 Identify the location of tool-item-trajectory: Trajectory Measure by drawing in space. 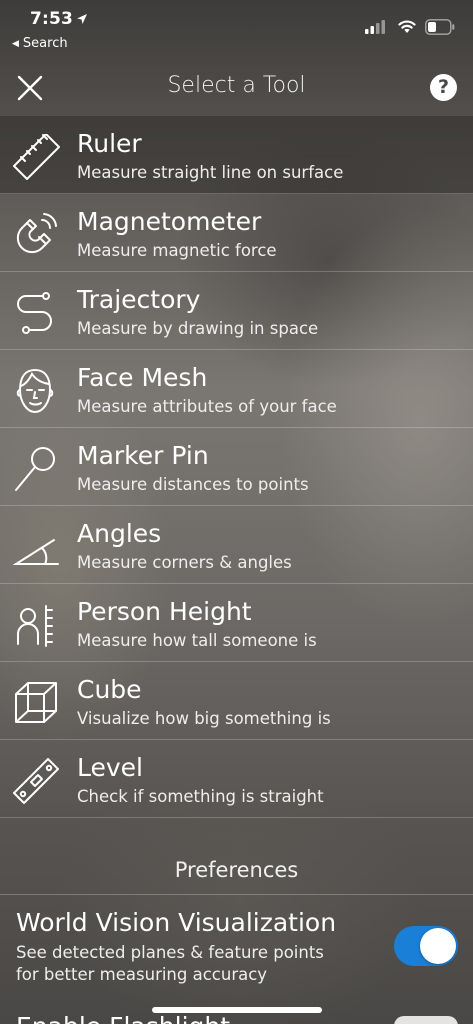
(236, 311).